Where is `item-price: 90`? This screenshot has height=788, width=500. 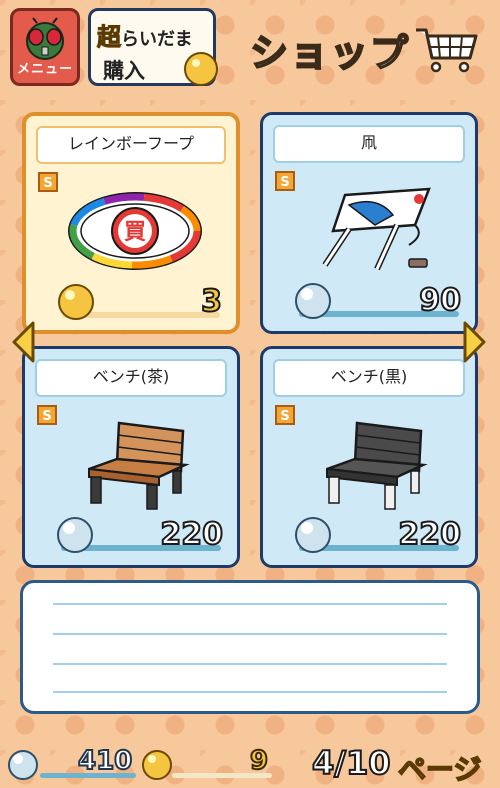 item-price: 90 is located at coordinates (440, 300).